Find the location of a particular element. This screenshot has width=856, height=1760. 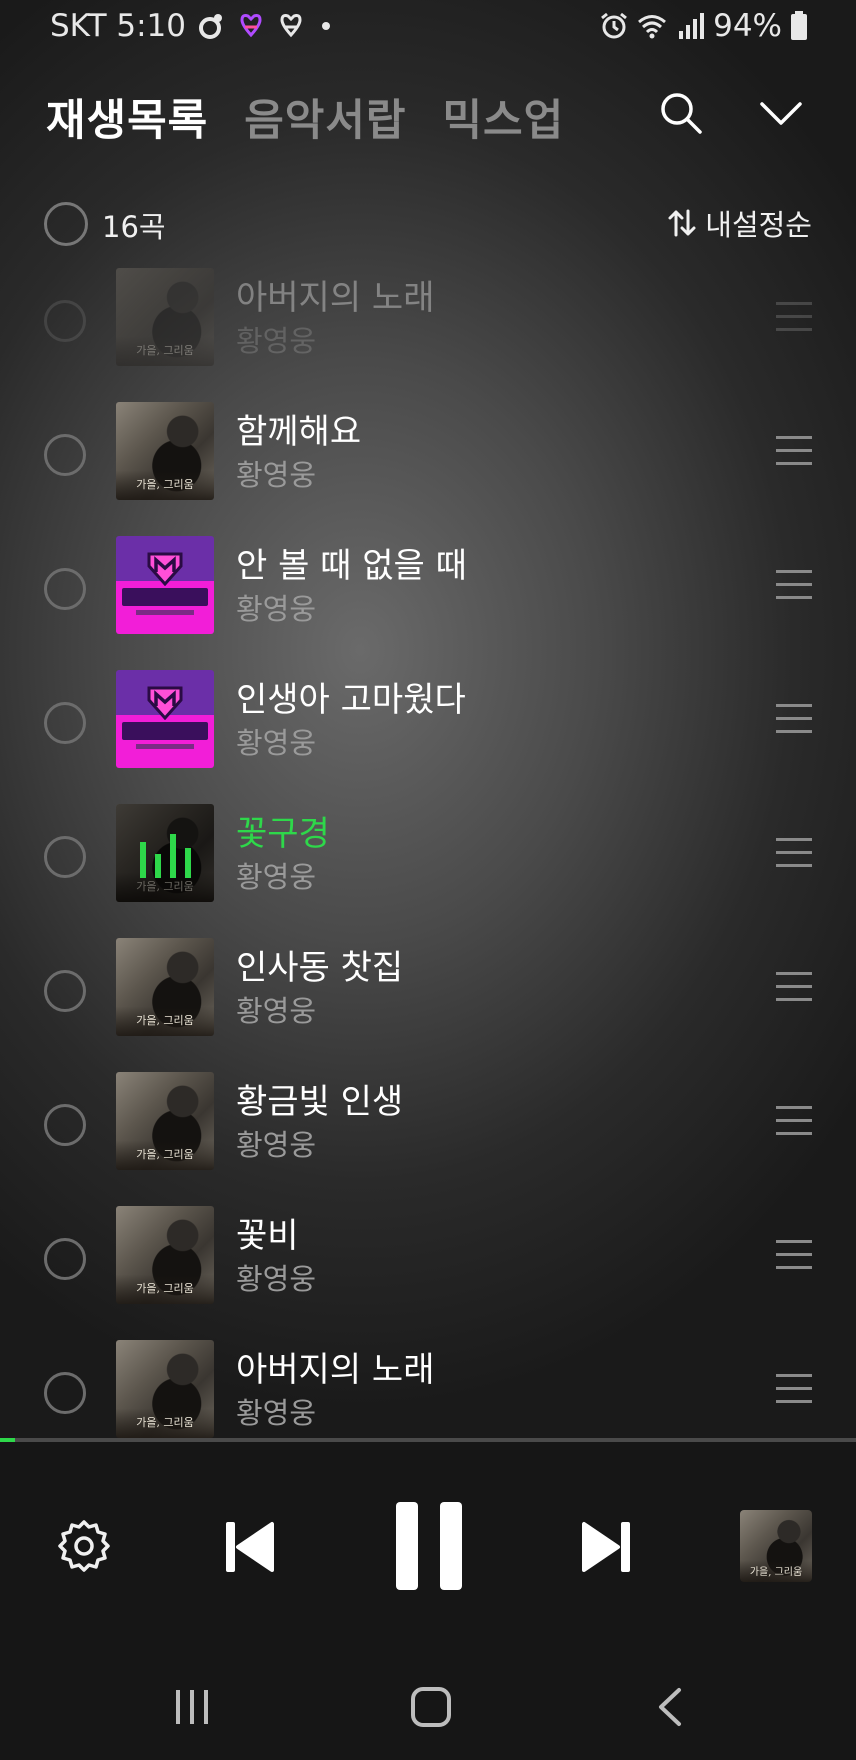

pause-icon is located at coordinates (429, 1546).